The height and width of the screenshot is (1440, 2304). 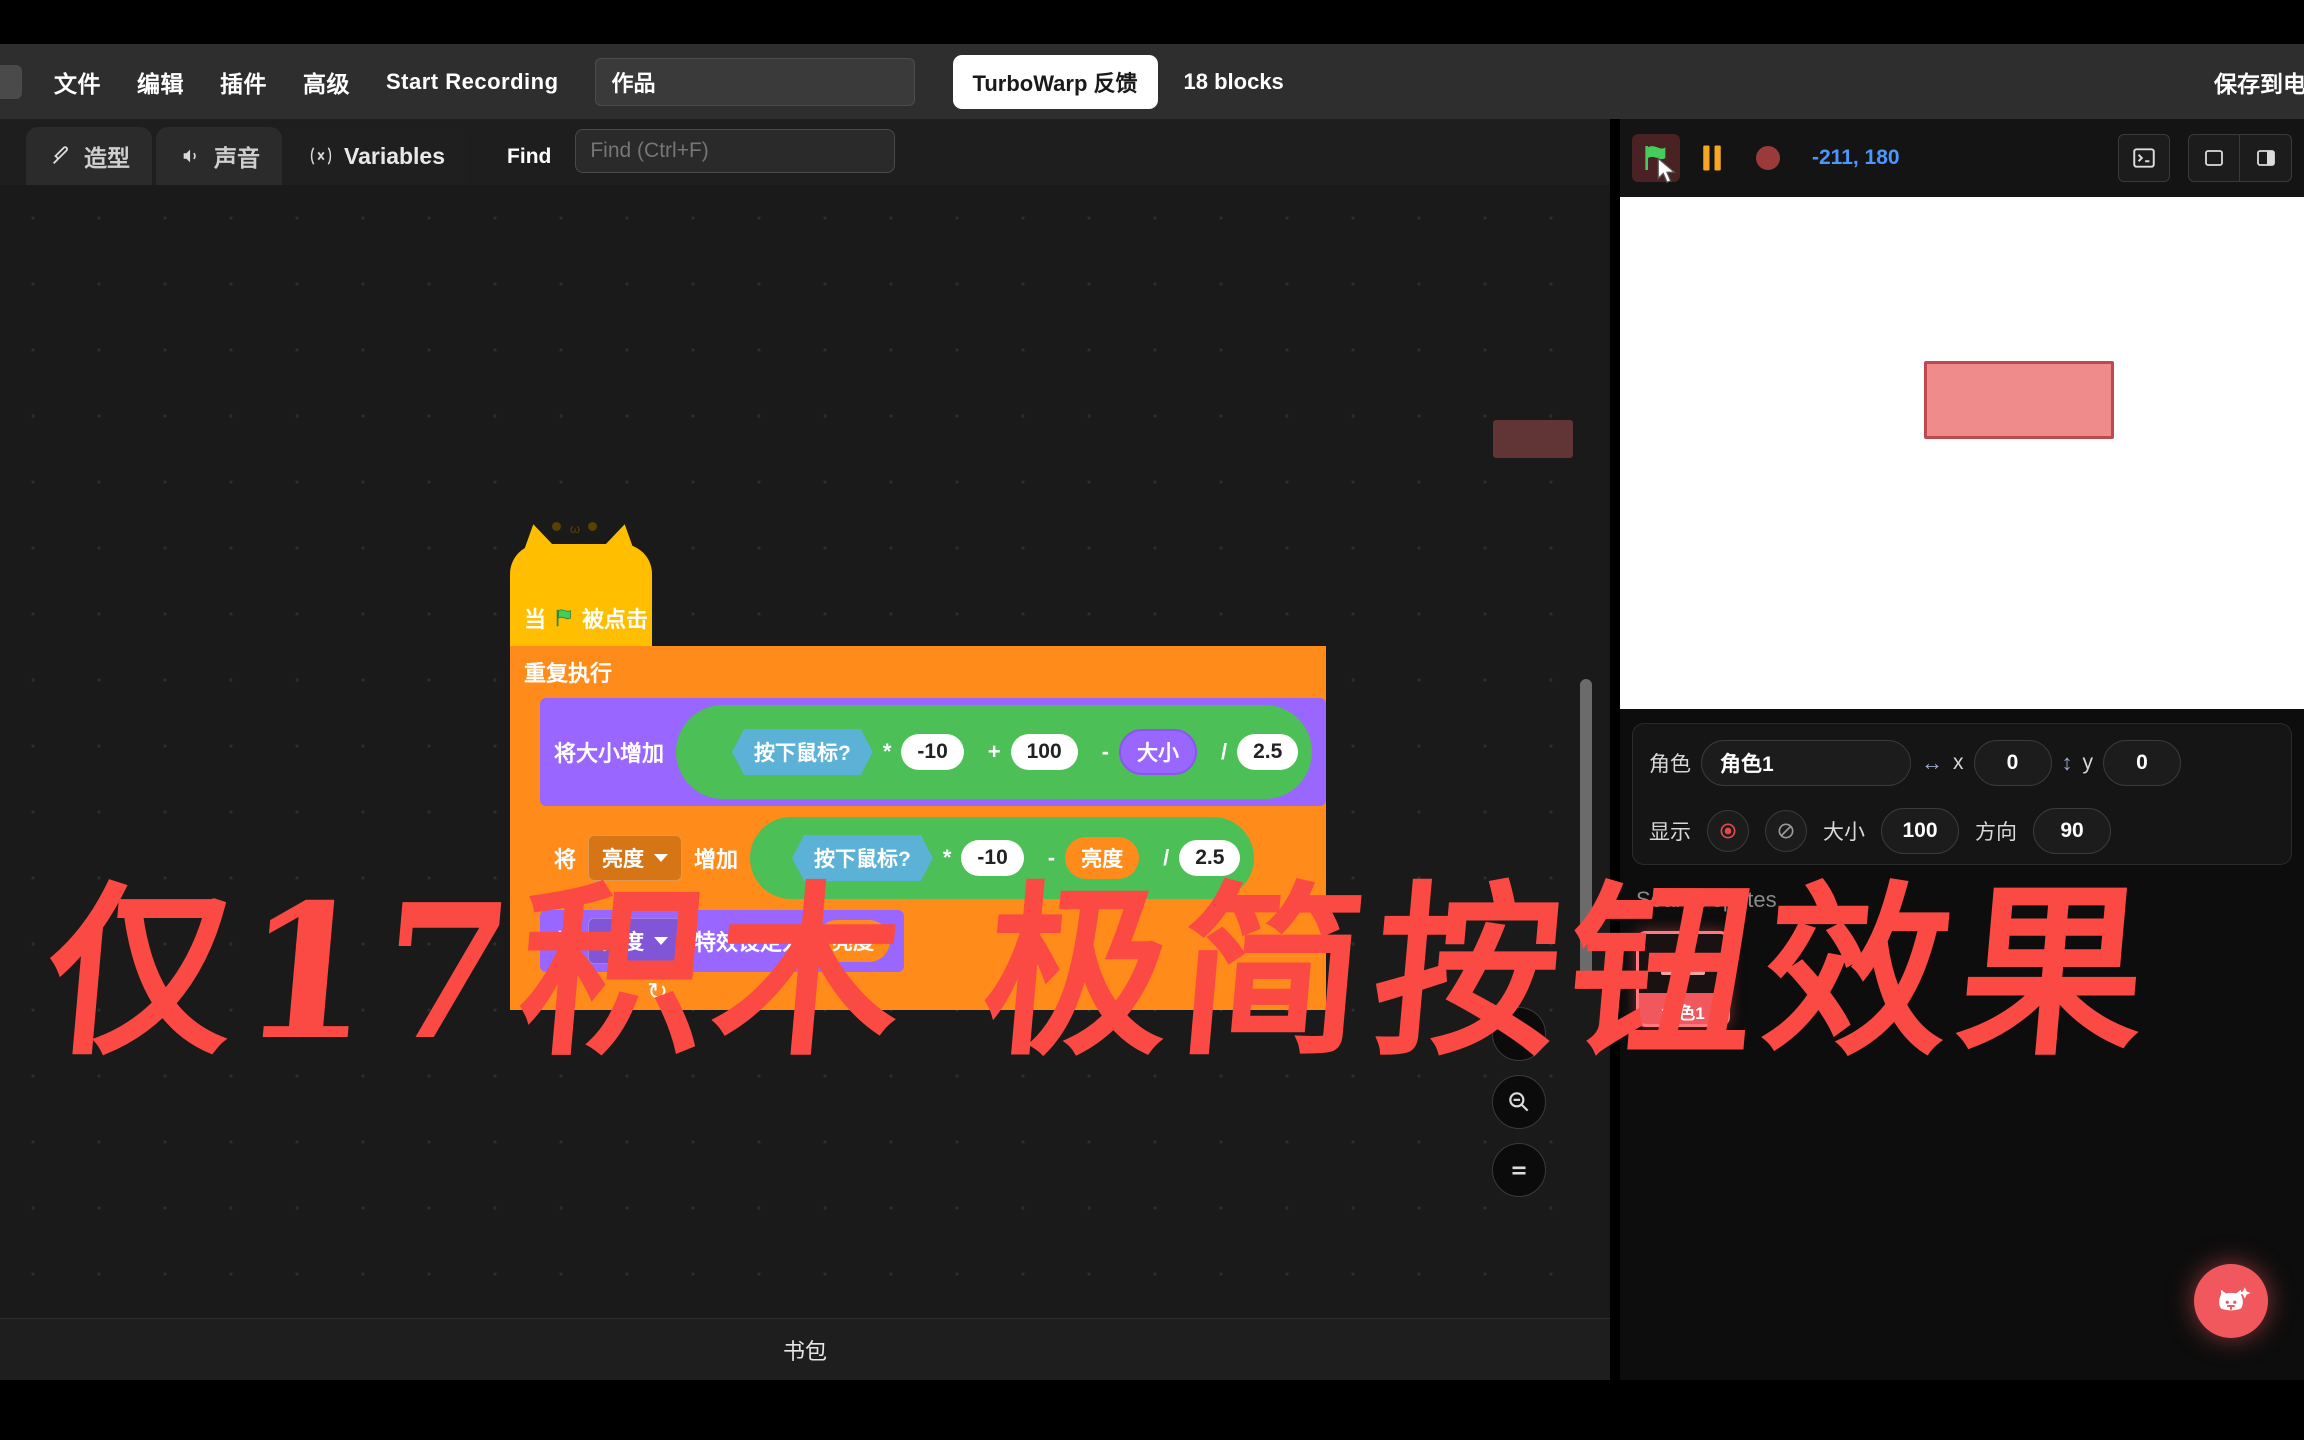 What do you see at coordinates (1728, 831) in the screenshot?
I see `show-visible-button` at bounding box center [1728, 831].